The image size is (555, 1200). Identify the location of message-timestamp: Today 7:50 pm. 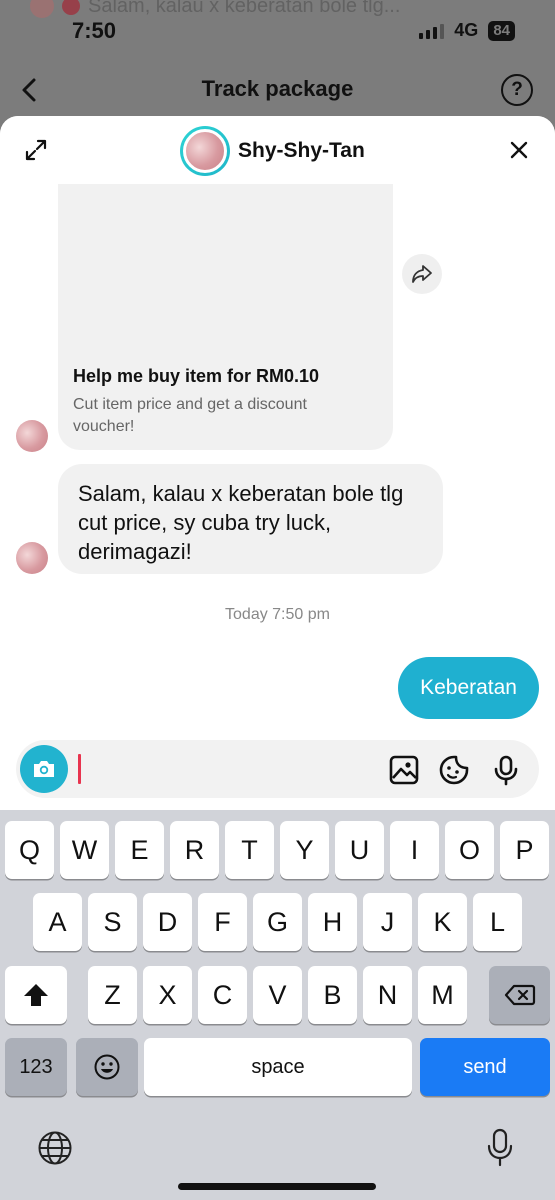
(277, 614).